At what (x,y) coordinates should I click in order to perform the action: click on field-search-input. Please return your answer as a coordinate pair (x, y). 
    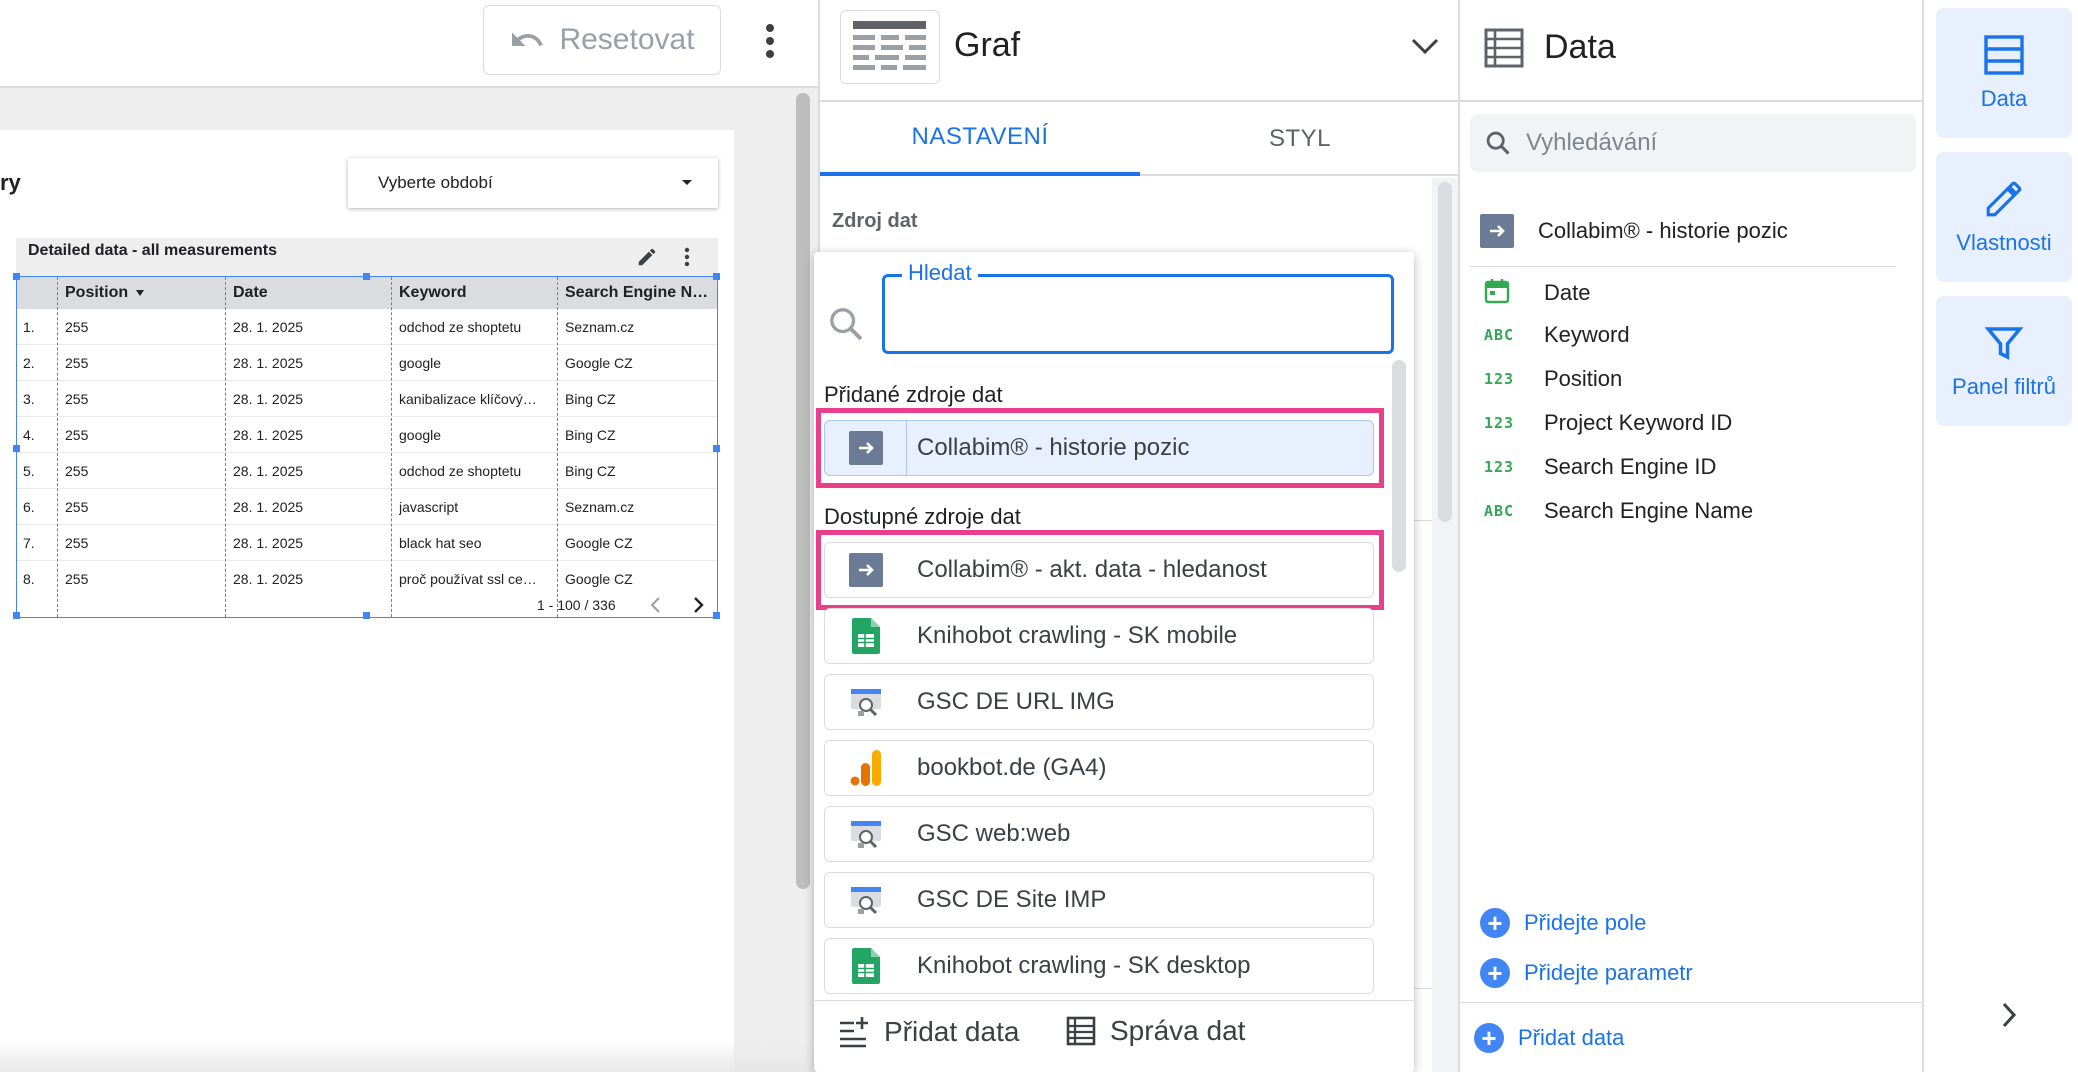
    Looking at the image, I should click on (1711, 143).